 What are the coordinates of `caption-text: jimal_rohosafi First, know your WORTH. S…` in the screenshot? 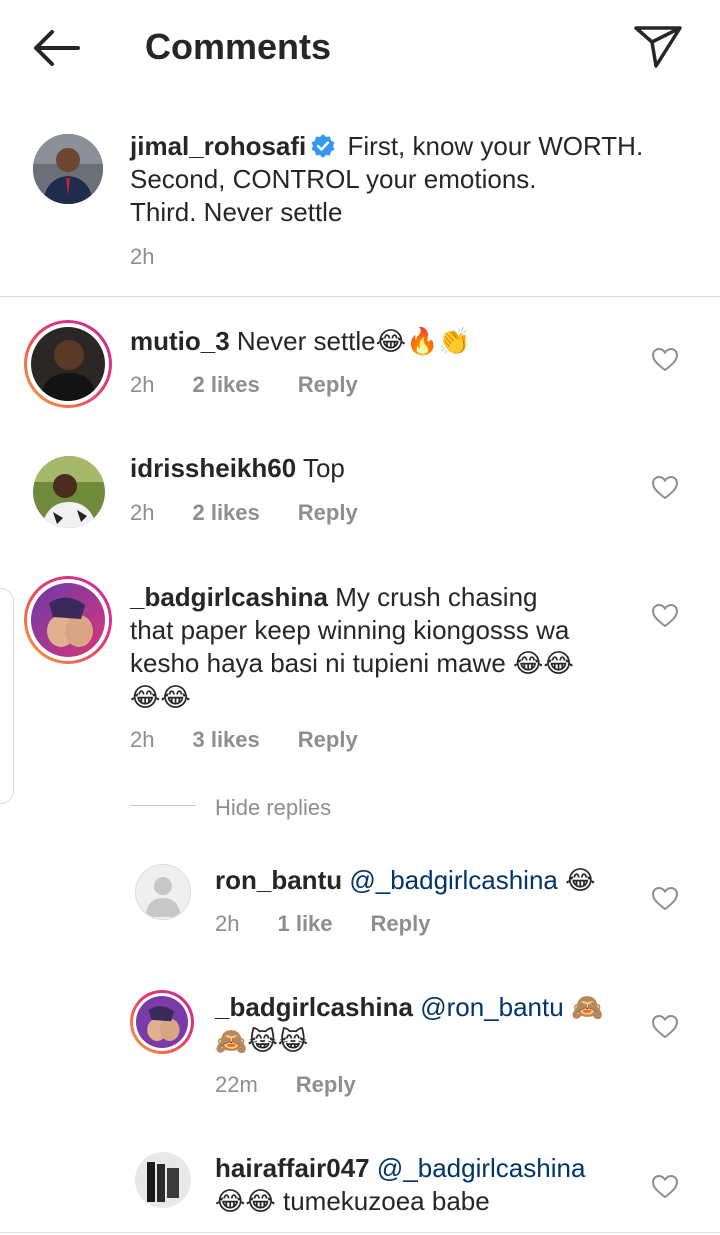 It's located at (415, 179).